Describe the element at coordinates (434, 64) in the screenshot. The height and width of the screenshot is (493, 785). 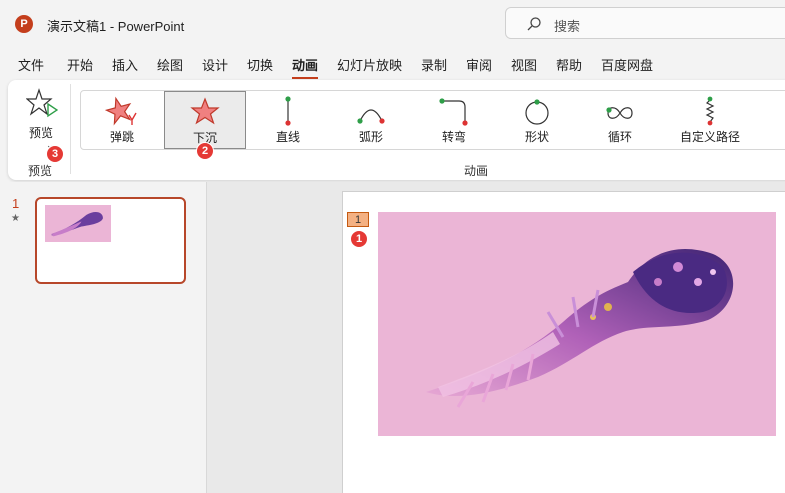
I see `tab-record: 录制` at that location.